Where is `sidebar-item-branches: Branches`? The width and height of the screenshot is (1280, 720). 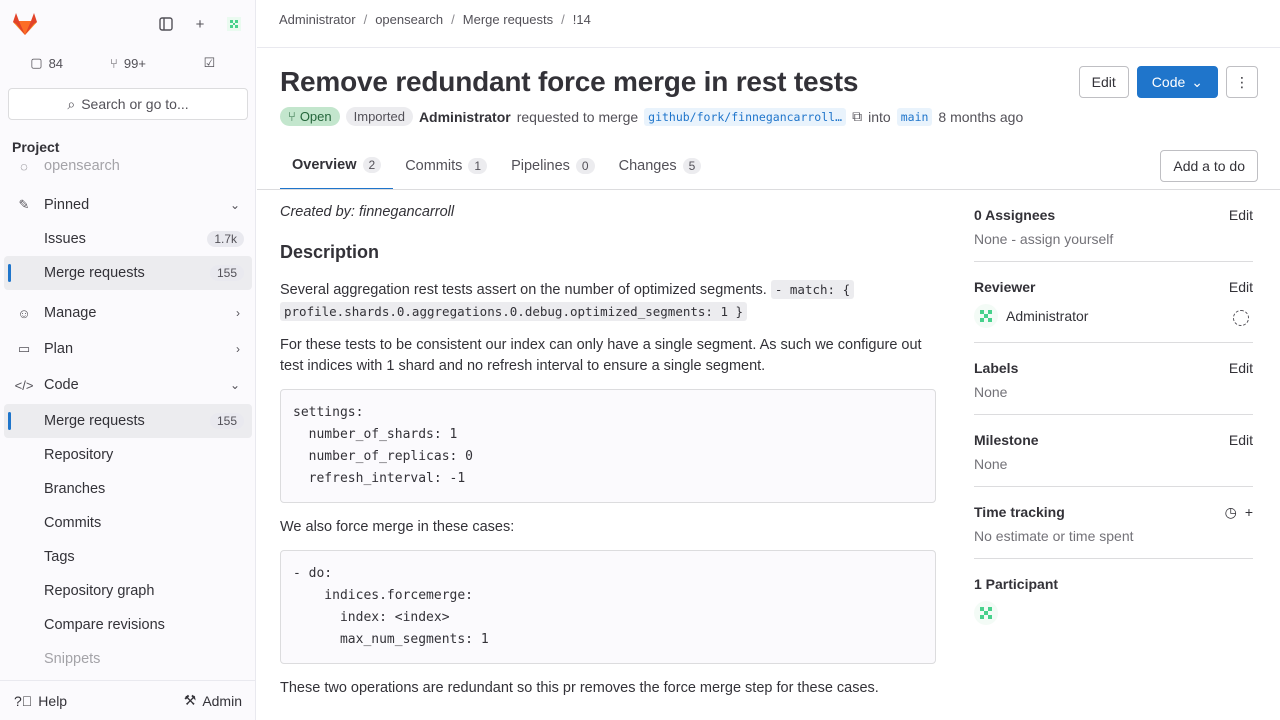 sidebar-item-branches: Branches is located at coordinates (128, 489).